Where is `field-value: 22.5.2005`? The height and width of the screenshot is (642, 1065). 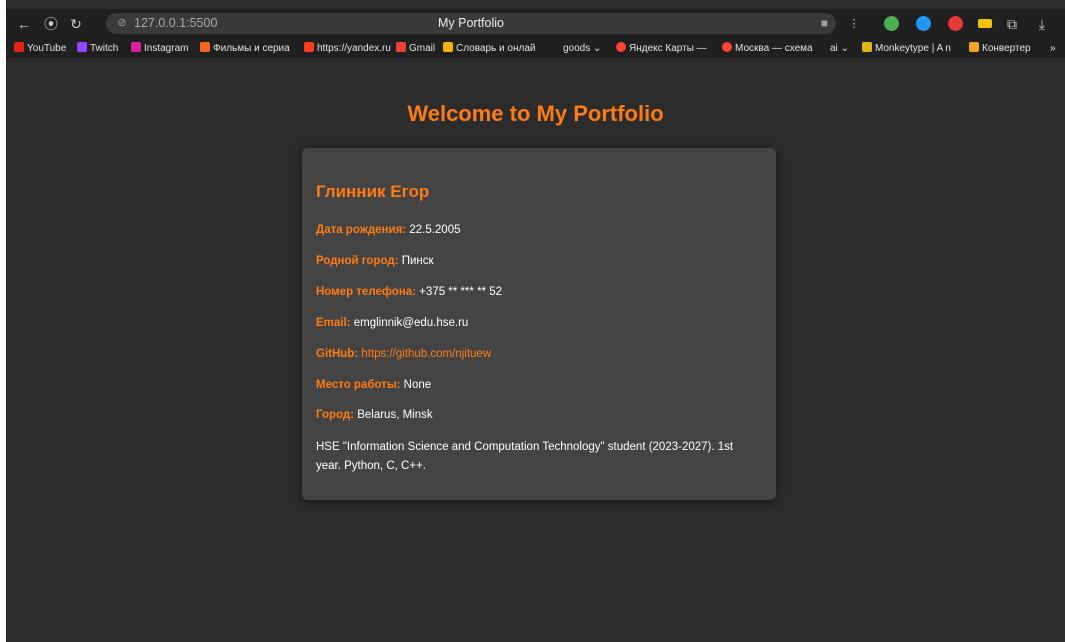
field-value: 22.5.2005 is located at coordinates (435, 230).